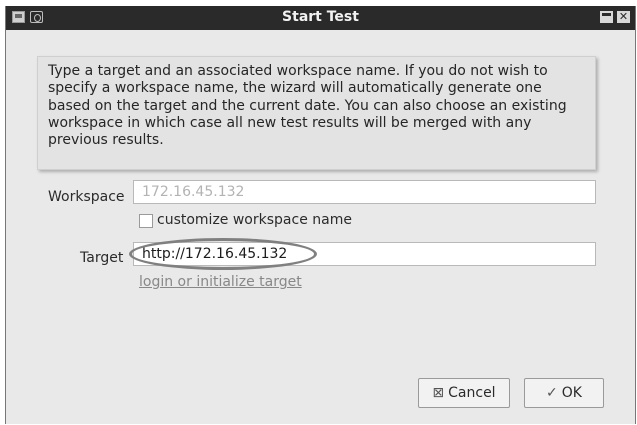 This screenshot has width=637, height=425. Describe the element at coordinates (86, 197) in the screenshot. I see `workspace-label: Workspace` at that location.